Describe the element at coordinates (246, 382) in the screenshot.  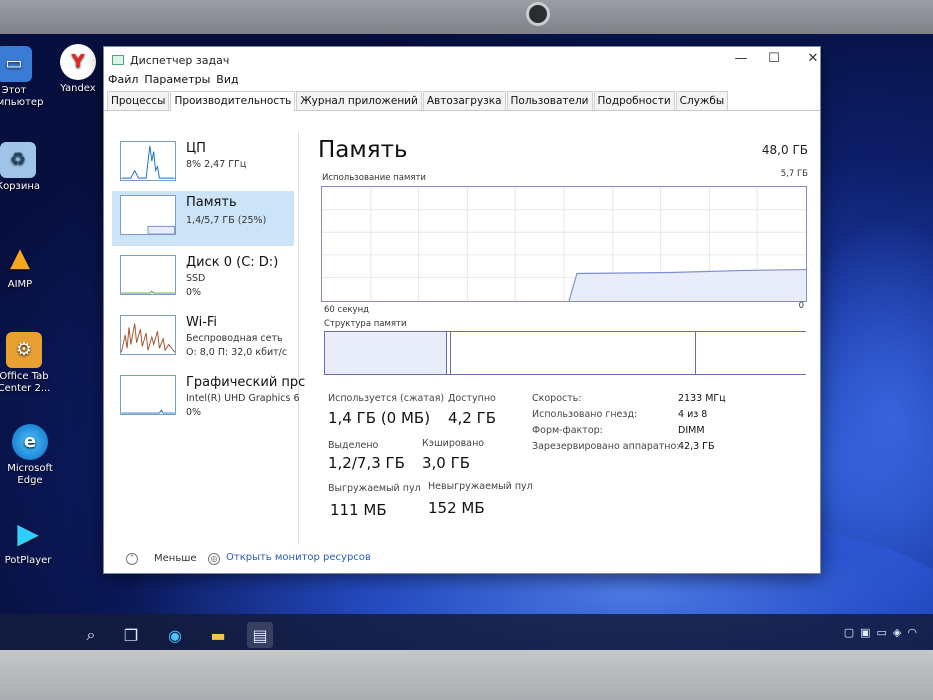
I see `sidebar-item-title: Графический прс` at that location.